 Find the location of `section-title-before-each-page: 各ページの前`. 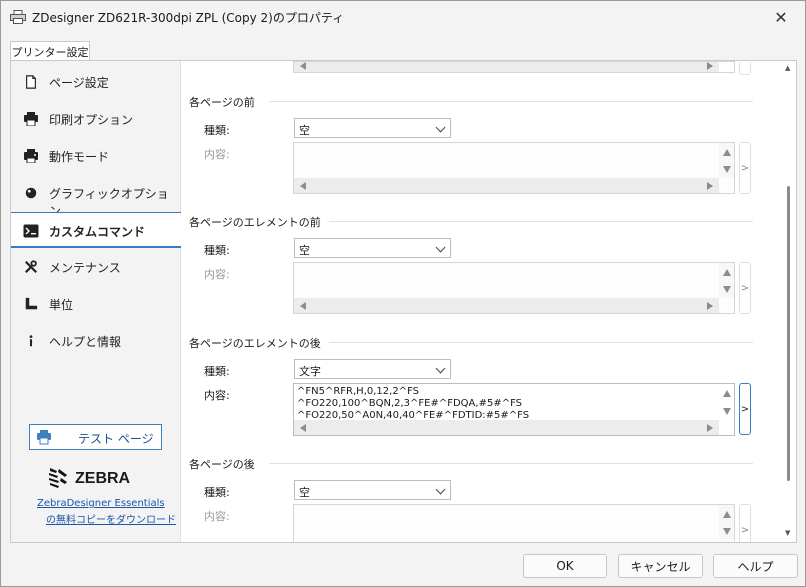

section-title-before-each-page: 各ページの前 is located at coordinates (222, 102).